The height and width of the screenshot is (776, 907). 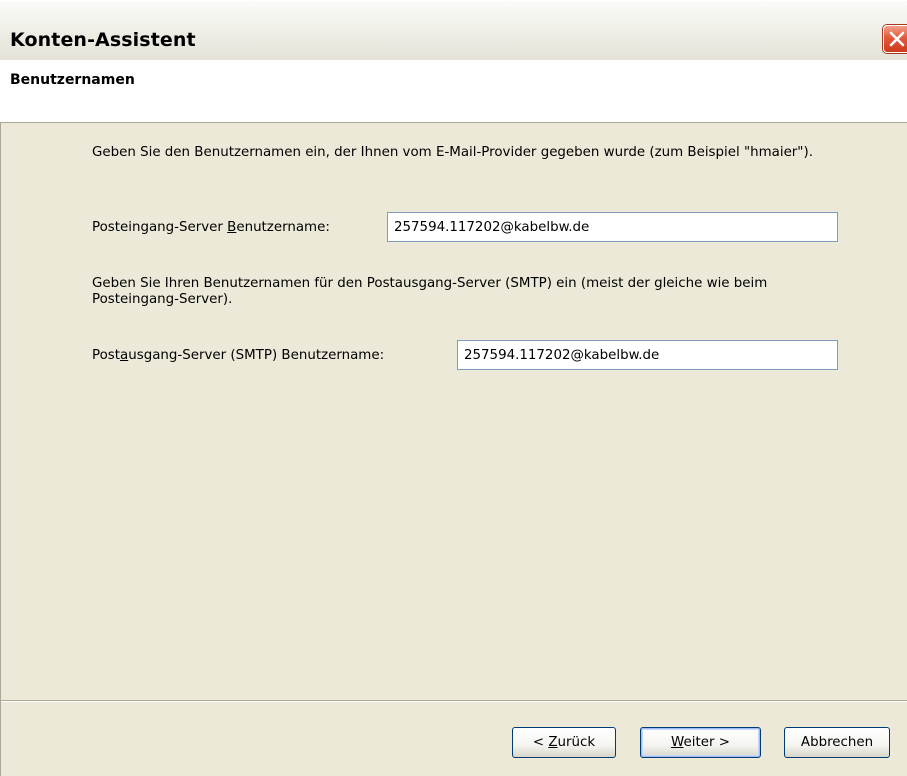 I want to click on incoming-username-input, so click(x=612, y=227).